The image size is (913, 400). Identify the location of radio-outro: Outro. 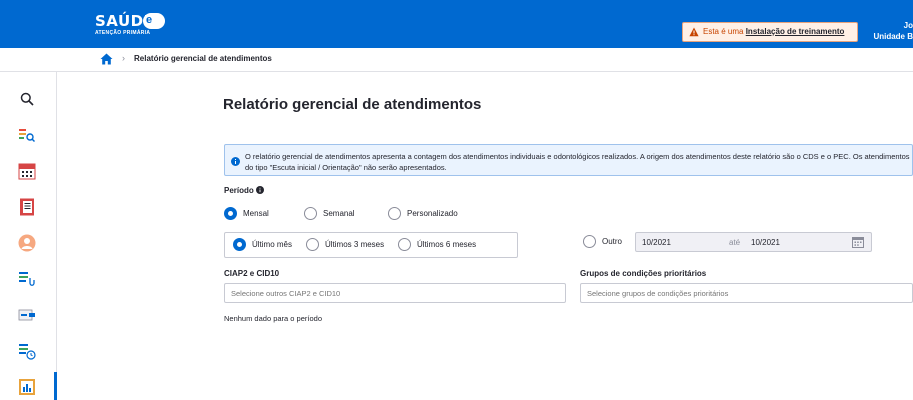
(602, 241).